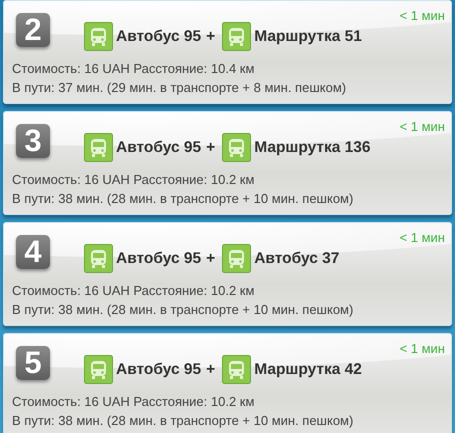 The width and height of the screenshot is (455, 433). What do you see at coordinates (33, 363) in the screenshot?
I see `route-number: 5` at bounding box center [33, 363].